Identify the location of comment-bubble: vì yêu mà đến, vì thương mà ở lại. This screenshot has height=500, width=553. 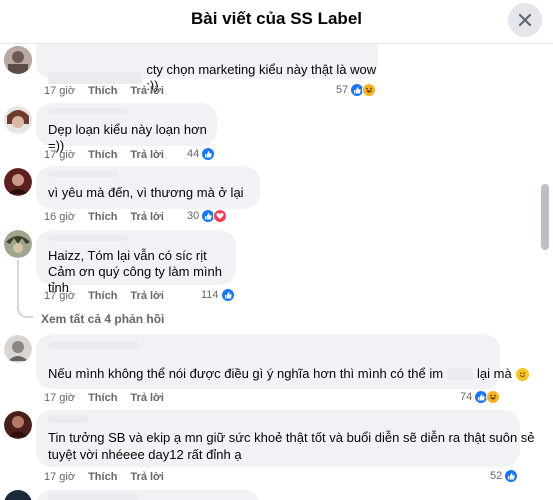
(148, 187).